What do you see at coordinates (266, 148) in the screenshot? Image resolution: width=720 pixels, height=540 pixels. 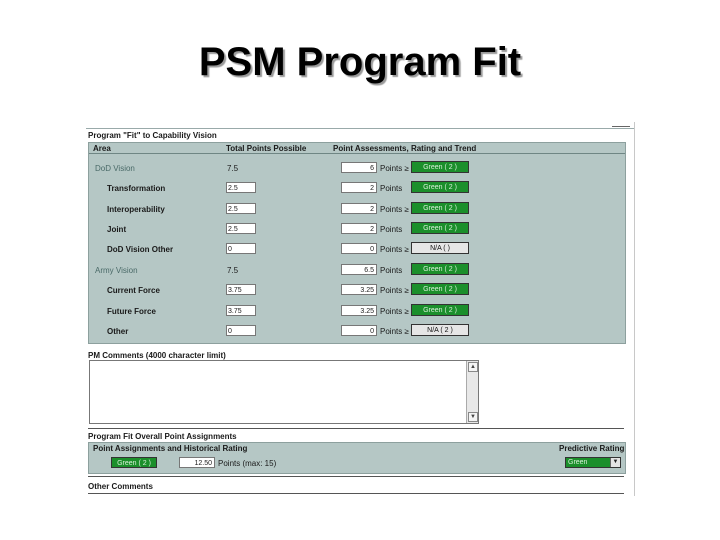 I see `header-total: Total Points Possible` at bounding box center [266, 148].